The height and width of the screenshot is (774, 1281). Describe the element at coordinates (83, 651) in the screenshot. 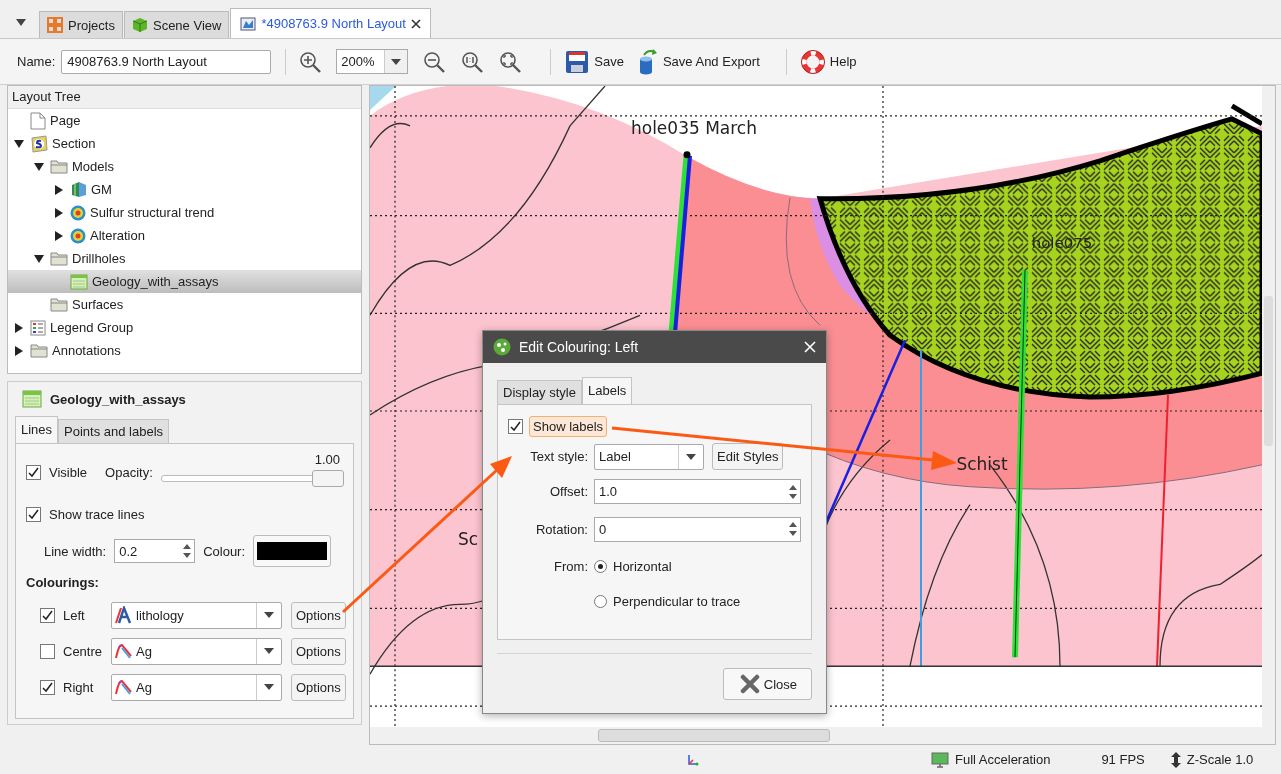

I see `colouring-label: Centre` at that location.